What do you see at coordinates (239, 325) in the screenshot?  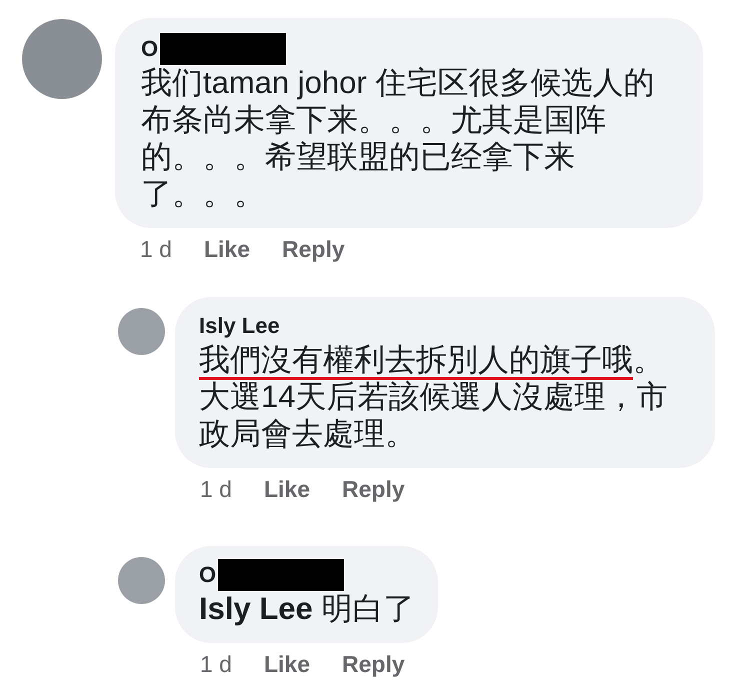 I see `author-name: Isly Lee` at bounding box center [239, 325].